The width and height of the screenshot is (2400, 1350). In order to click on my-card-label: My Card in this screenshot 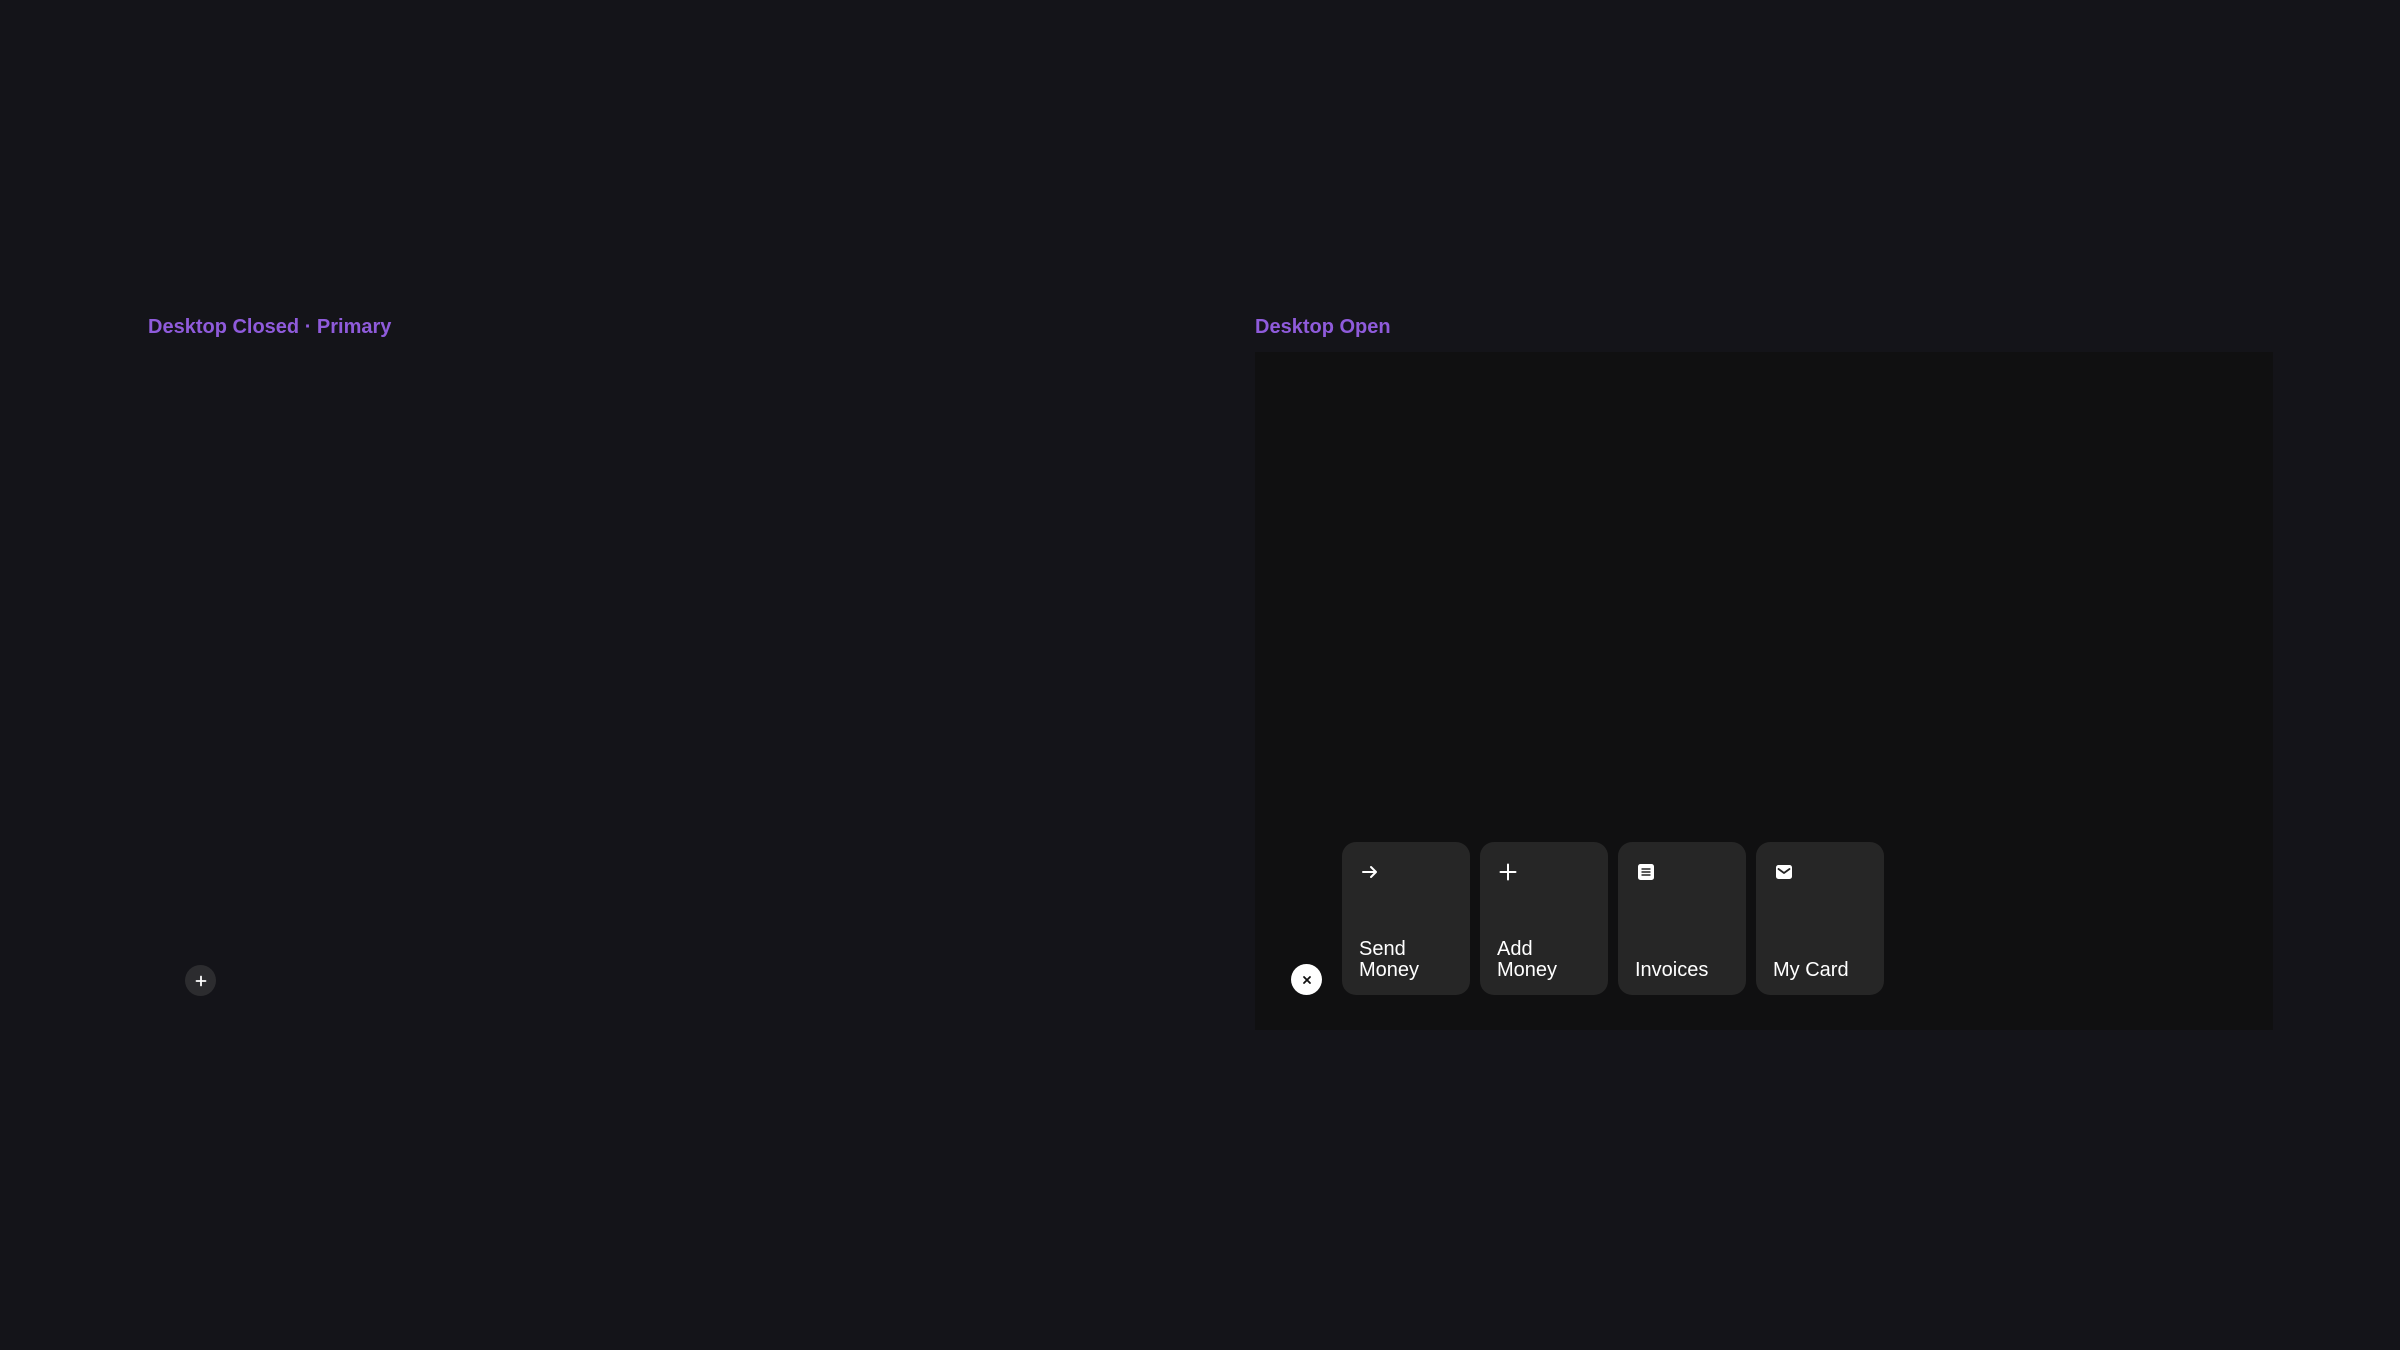, I will do `click(1811, 970)`.